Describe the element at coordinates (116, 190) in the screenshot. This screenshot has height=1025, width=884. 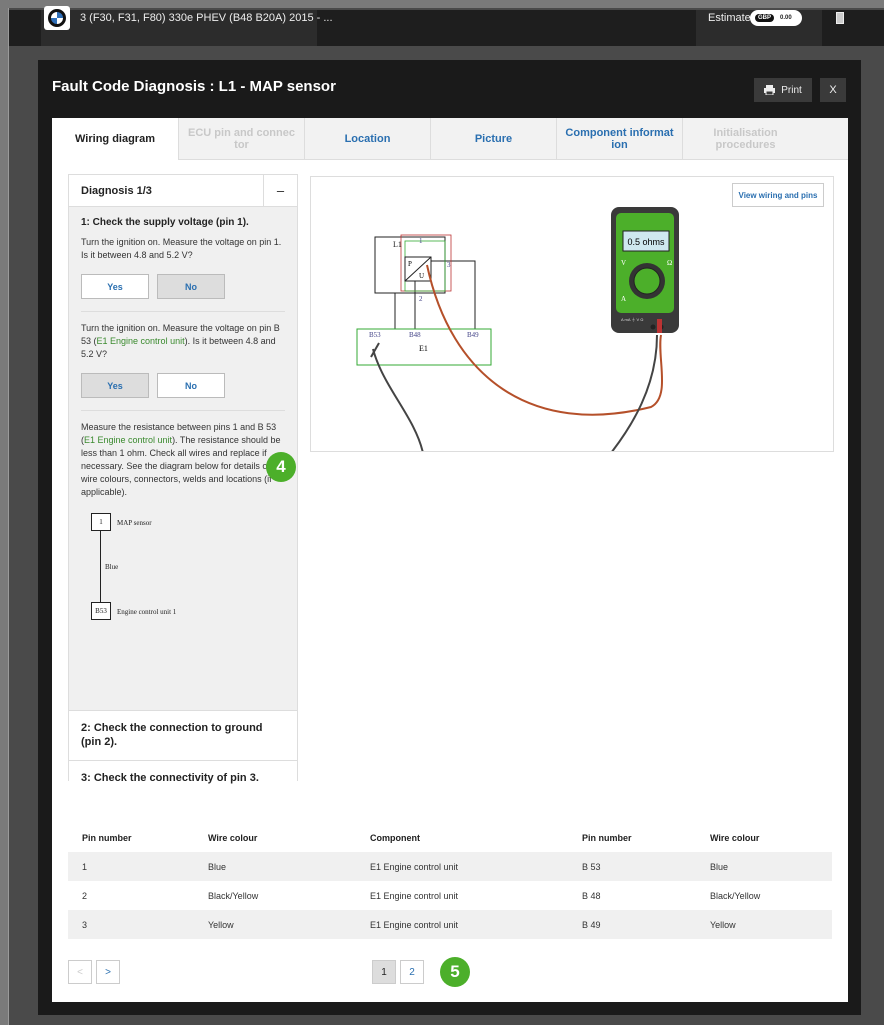
I see `diagnosis-title: Diagnosis 1/3` at that location.